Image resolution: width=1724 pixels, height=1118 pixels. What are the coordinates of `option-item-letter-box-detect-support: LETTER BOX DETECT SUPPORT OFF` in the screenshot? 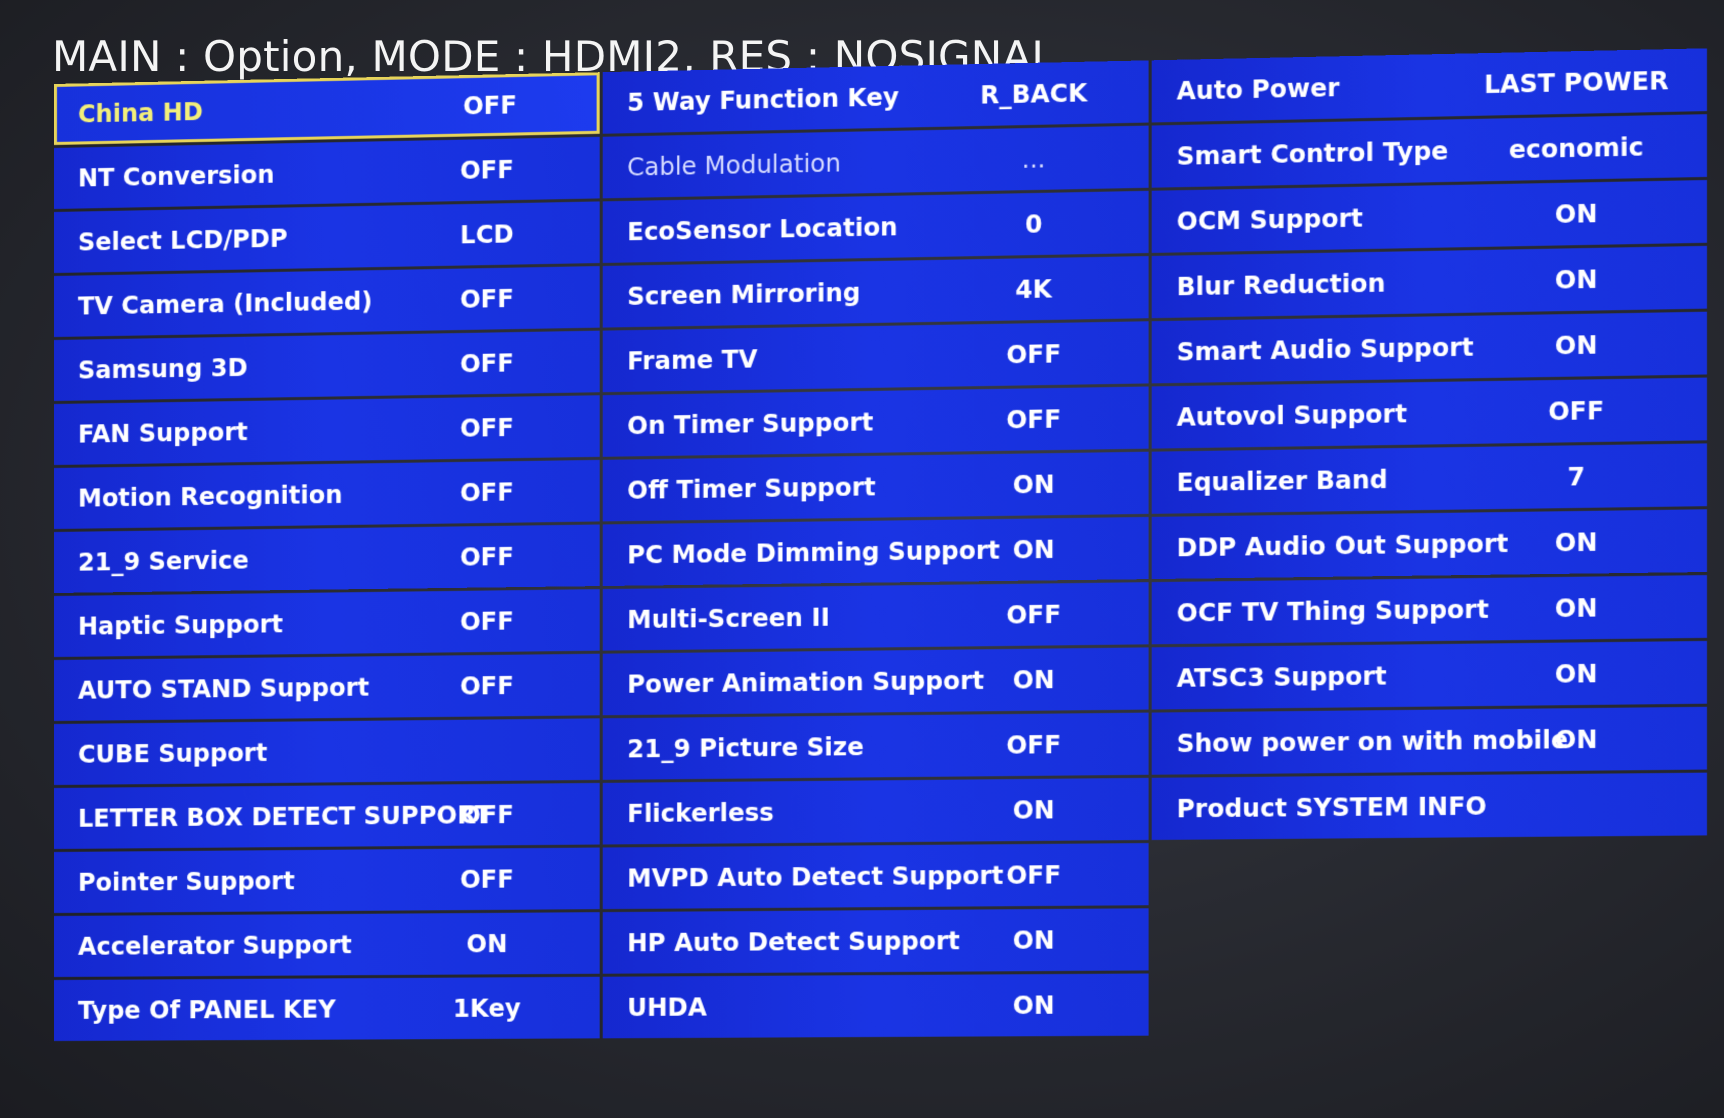 It's located at (327, 815).